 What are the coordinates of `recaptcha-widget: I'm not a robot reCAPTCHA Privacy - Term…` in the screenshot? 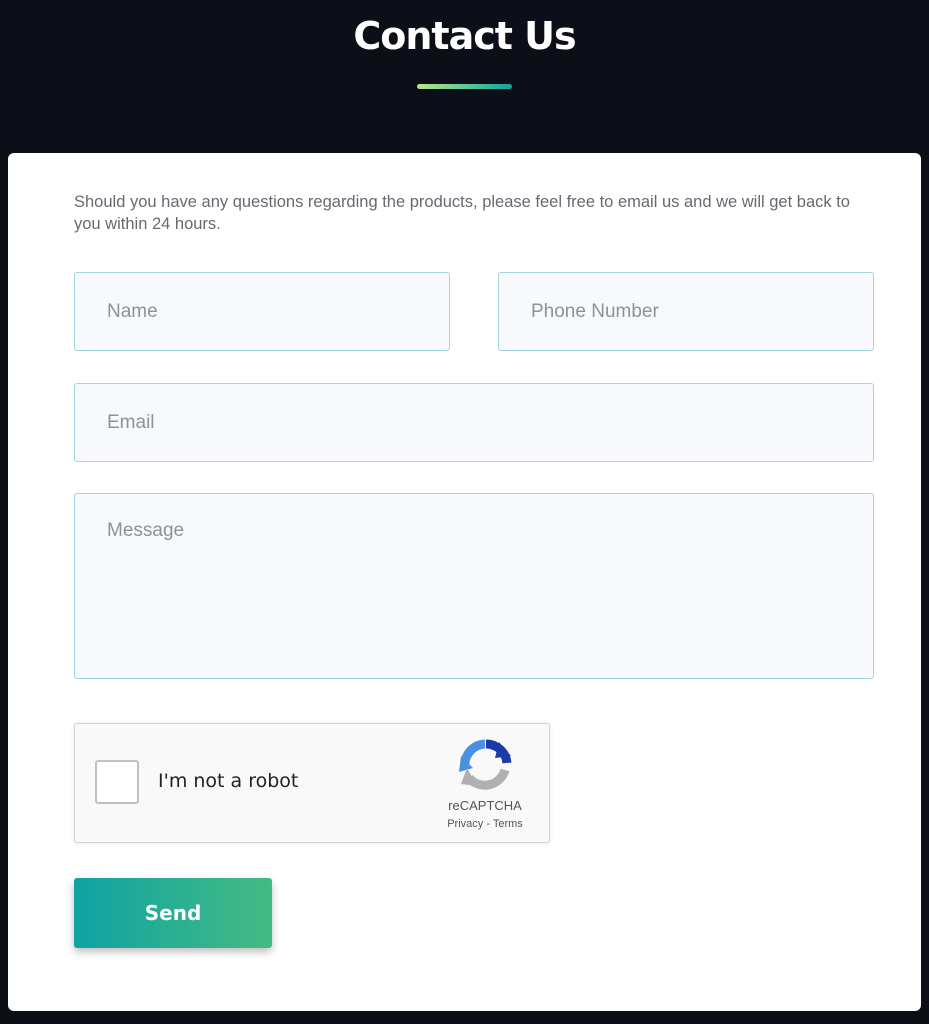 It's located at (312, 783).